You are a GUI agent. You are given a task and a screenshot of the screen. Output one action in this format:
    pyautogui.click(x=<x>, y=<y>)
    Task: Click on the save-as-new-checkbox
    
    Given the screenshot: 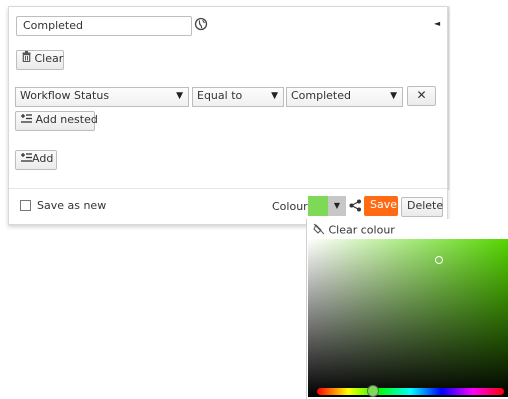 What is the action you would take?
    pyautogui.click(x=25, y=205)
    